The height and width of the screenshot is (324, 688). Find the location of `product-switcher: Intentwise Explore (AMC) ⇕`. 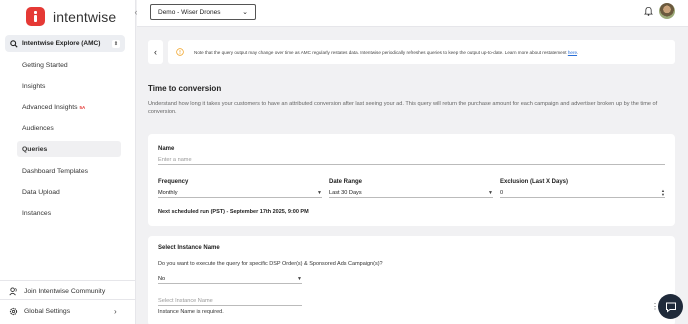

product-switcher: Intentwise Explore (AMC) ⇕ is located at coordinates (65, 43).